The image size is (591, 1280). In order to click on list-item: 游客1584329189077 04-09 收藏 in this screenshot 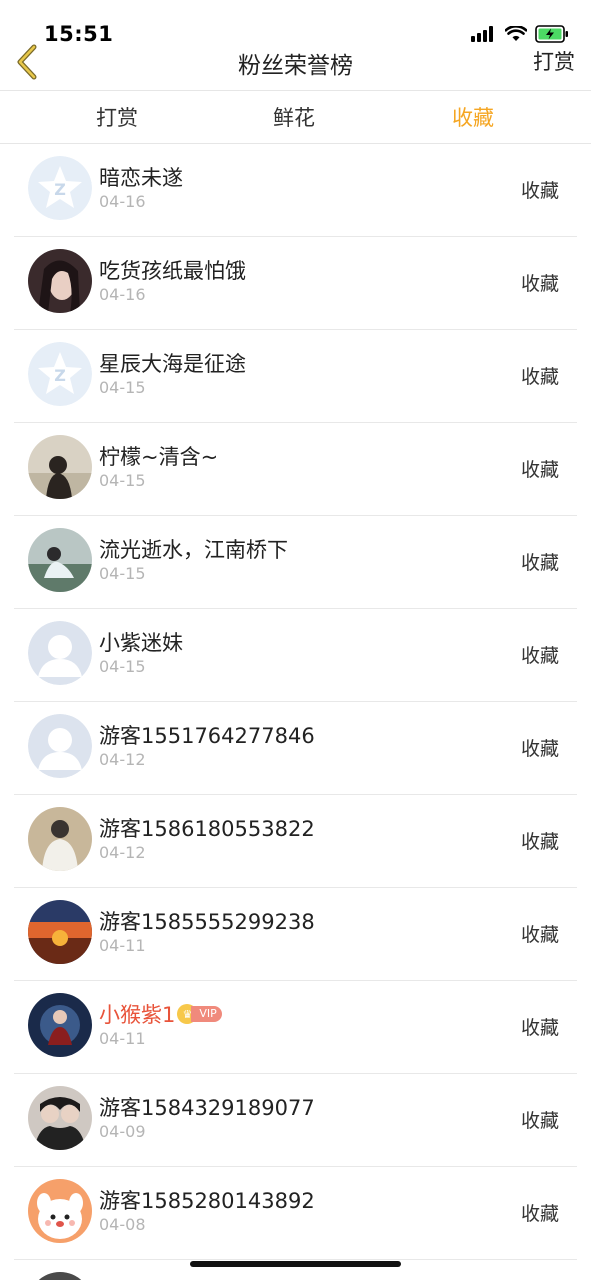, I will do `click(295, 1120)`.